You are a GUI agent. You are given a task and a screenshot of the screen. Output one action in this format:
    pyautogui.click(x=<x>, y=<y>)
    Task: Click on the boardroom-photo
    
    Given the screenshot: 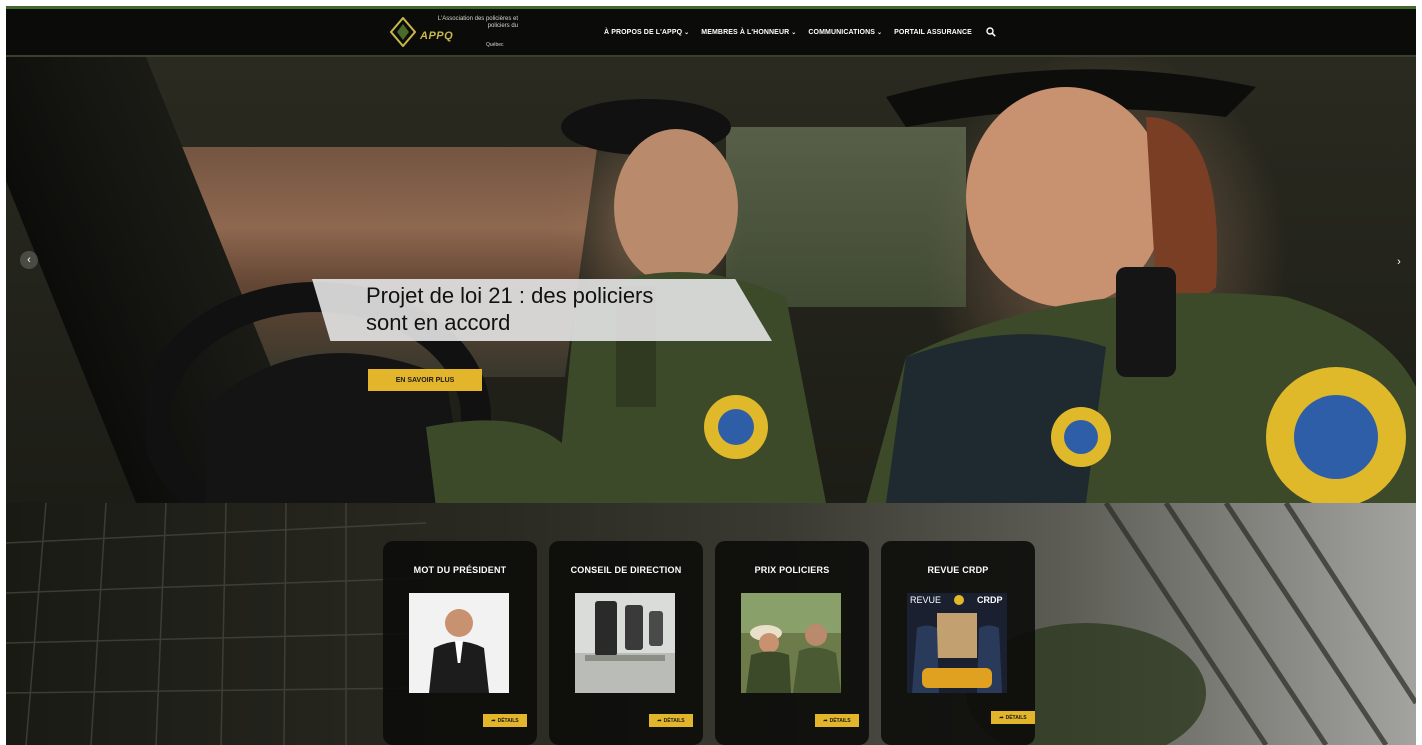 What is the action you would take?
    pyautogui.click(x=625, y=643)
    